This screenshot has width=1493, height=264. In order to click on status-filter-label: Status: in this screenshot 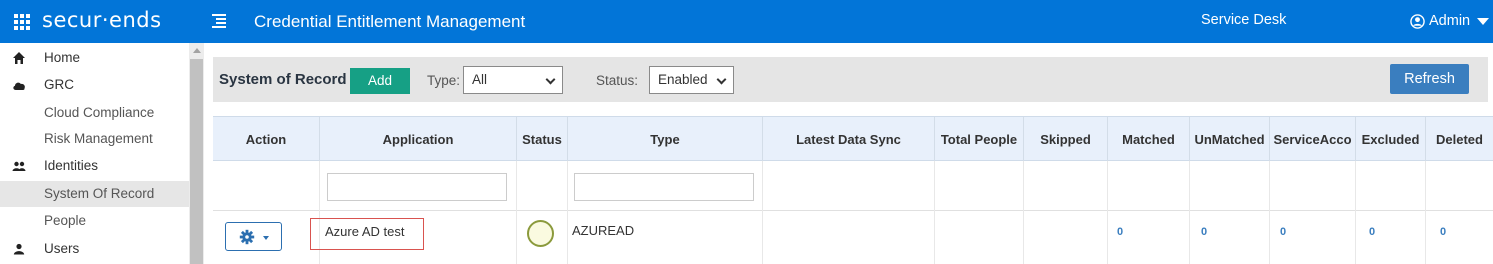, I will do `click(617, 80)`.